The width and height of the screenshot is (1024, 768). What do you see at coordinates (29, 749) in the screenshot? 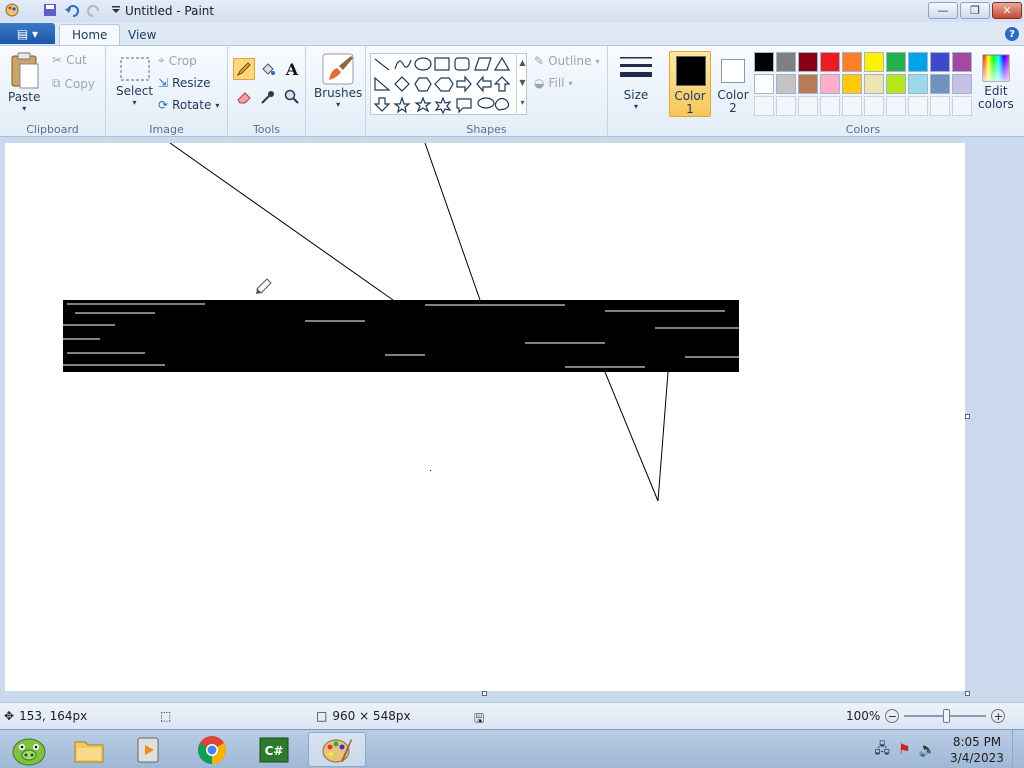
I see `start-button` at bounding box center [29, 749].